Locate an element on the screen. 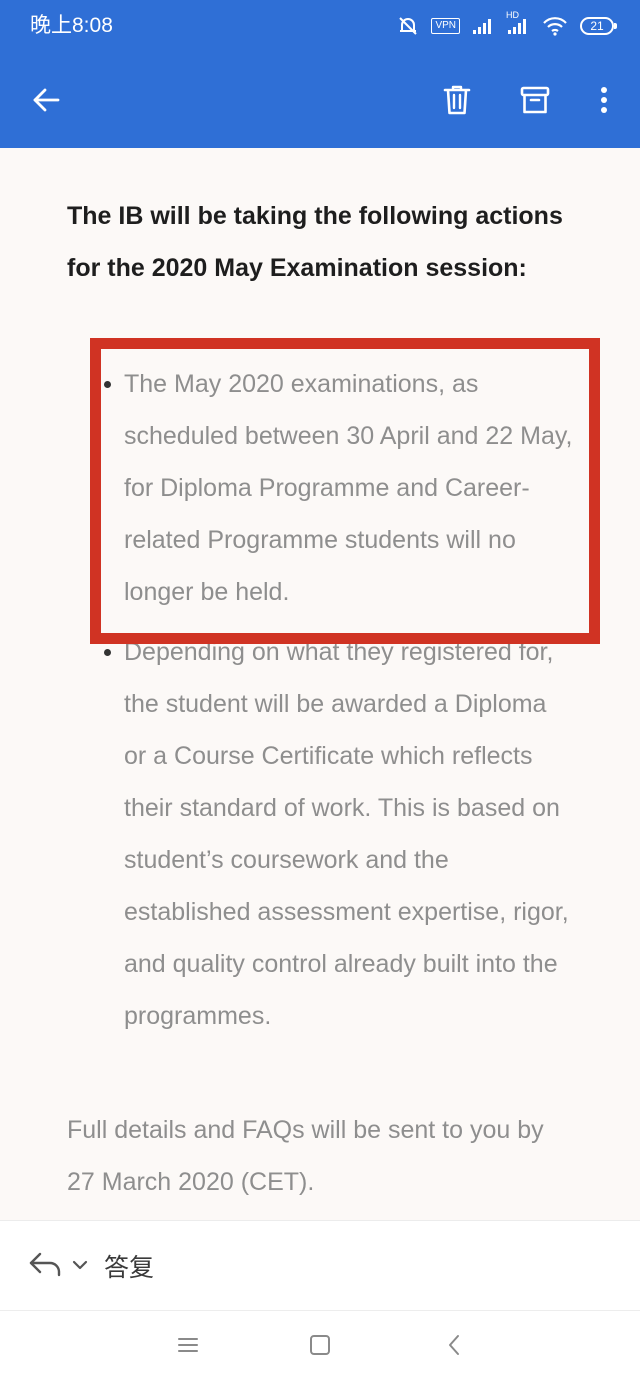 Image resolution: width=640 pixels, height=1386 pixels. battery-icon: 21 is located at coordinates (598, 26).